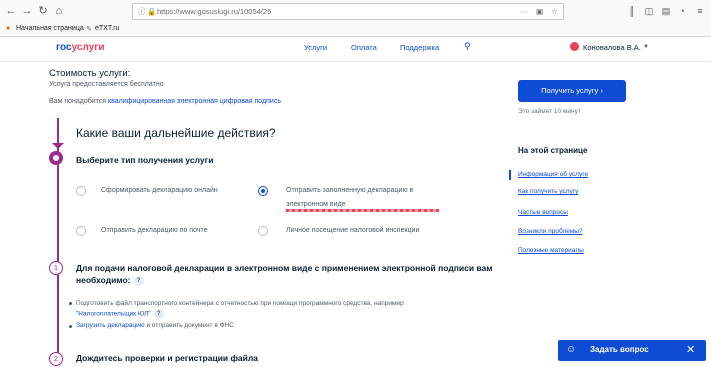 The image size is (711, 367). I want to click on step-number-1: 1, so click(56, 268).